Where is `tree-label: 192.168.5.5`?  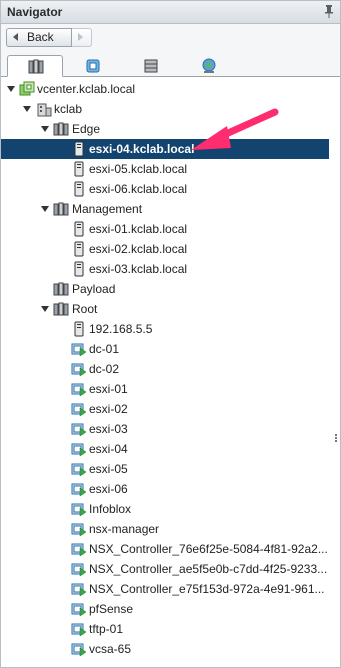
tree-label: 192.168.5.5 is located at coordinates (121, 329).